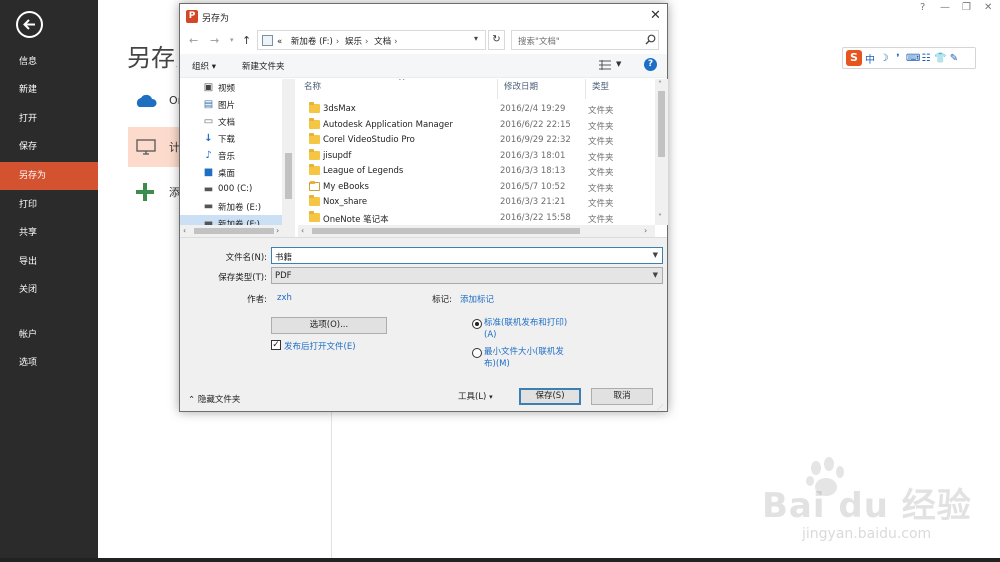 Image resolution: width=1000 pixels, height=562 pixels. What do you see at coordinates (170, 192) in the screenshot?
I see `place-add: 添加位置` at bounding box center [170, 192].